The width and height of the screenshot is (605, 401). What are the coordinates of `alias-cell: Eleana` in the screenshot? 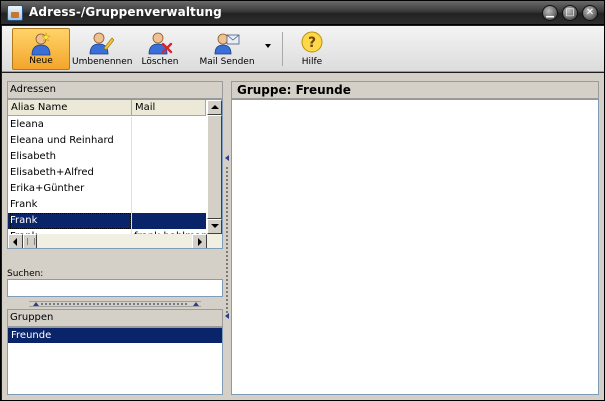 It's located at (27, 124).